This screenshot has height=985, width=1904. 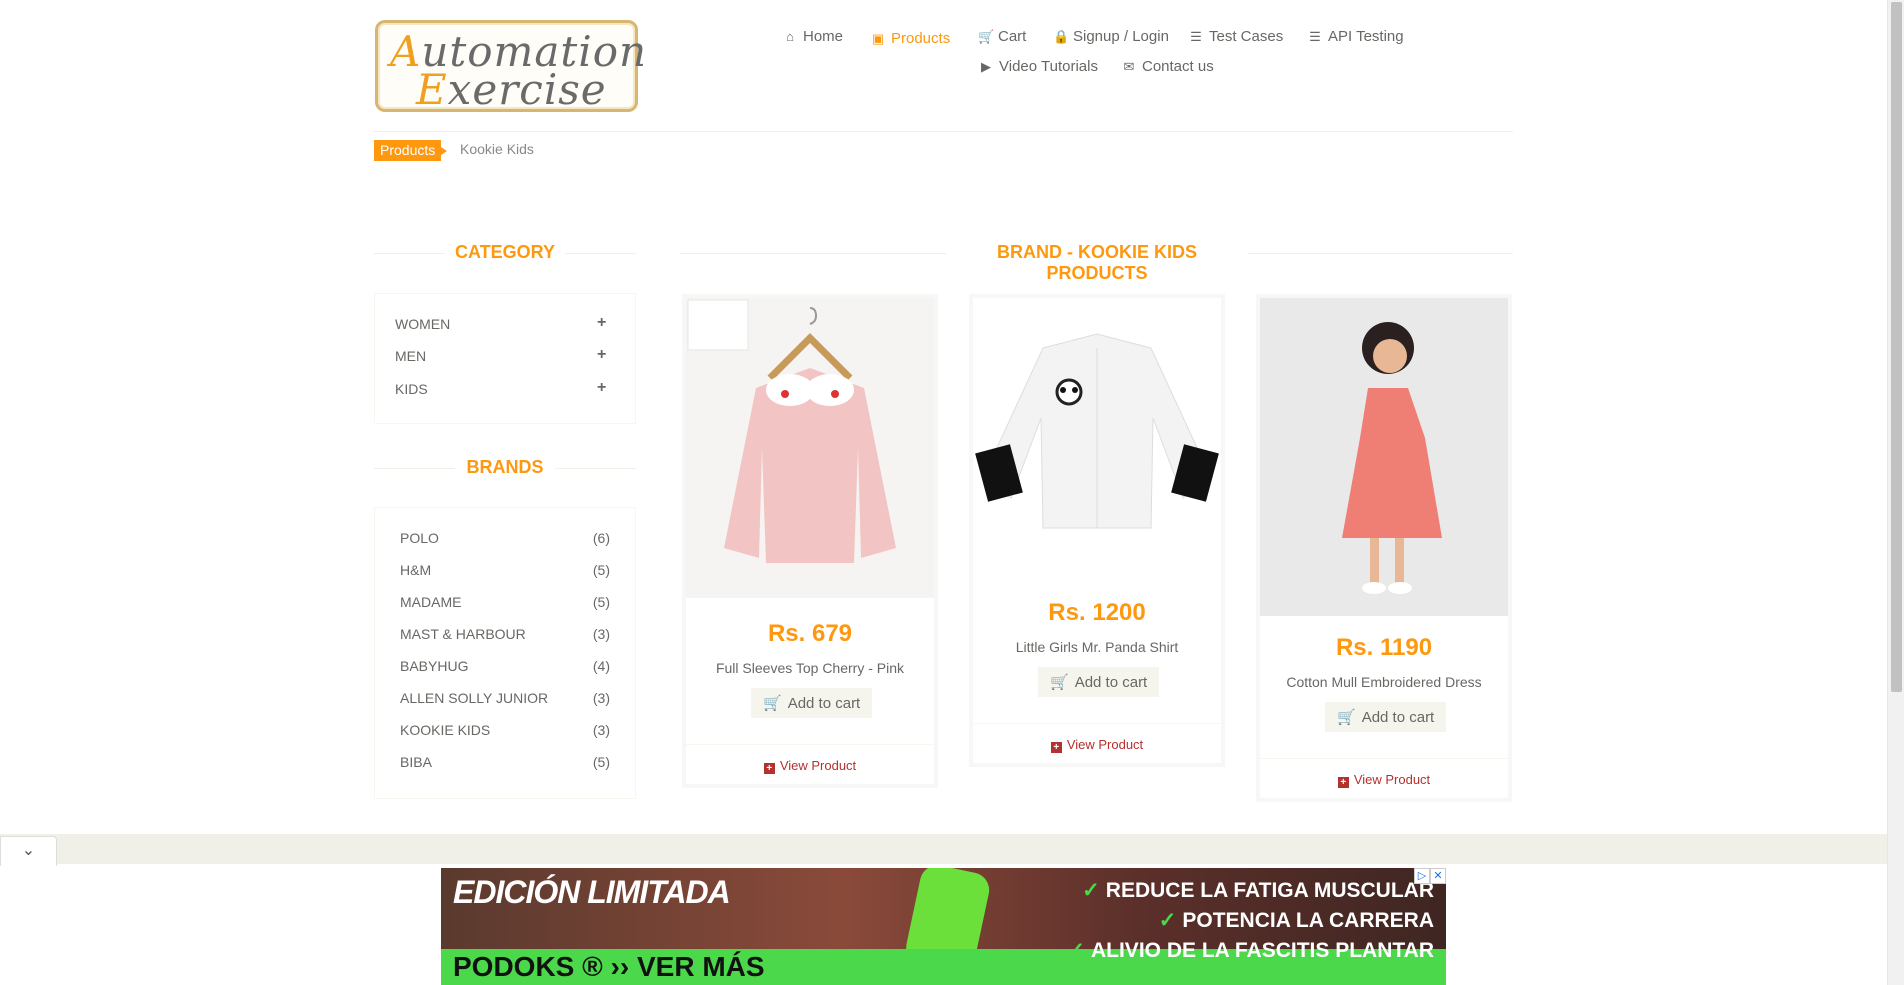 I want to click on brand-polo: Polo, so click(x=419, y=538).